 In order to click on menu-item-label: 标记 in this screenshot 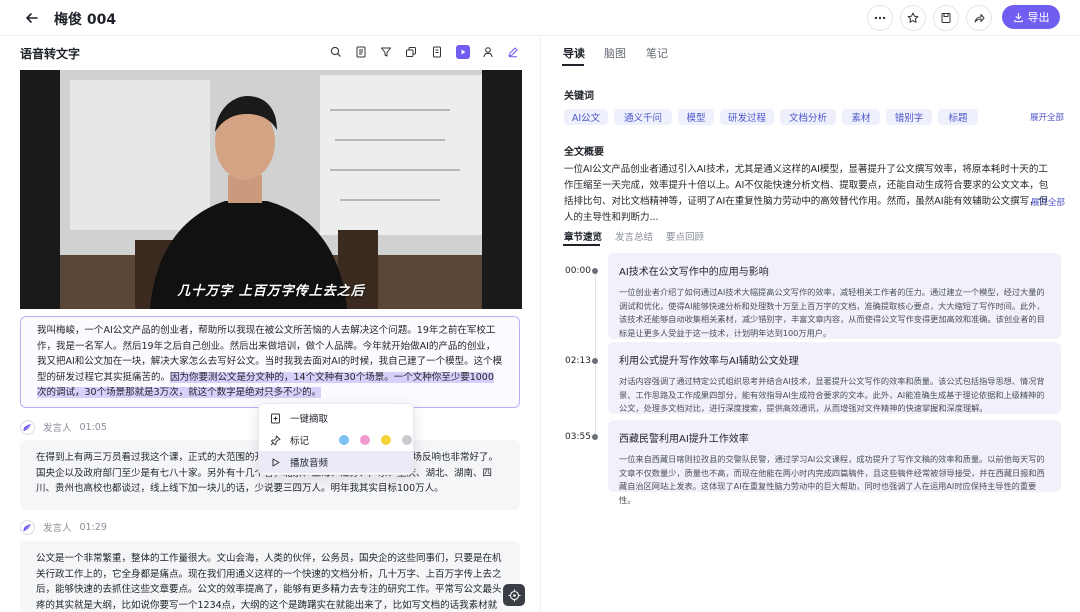, I will do `click(300, 441)`.